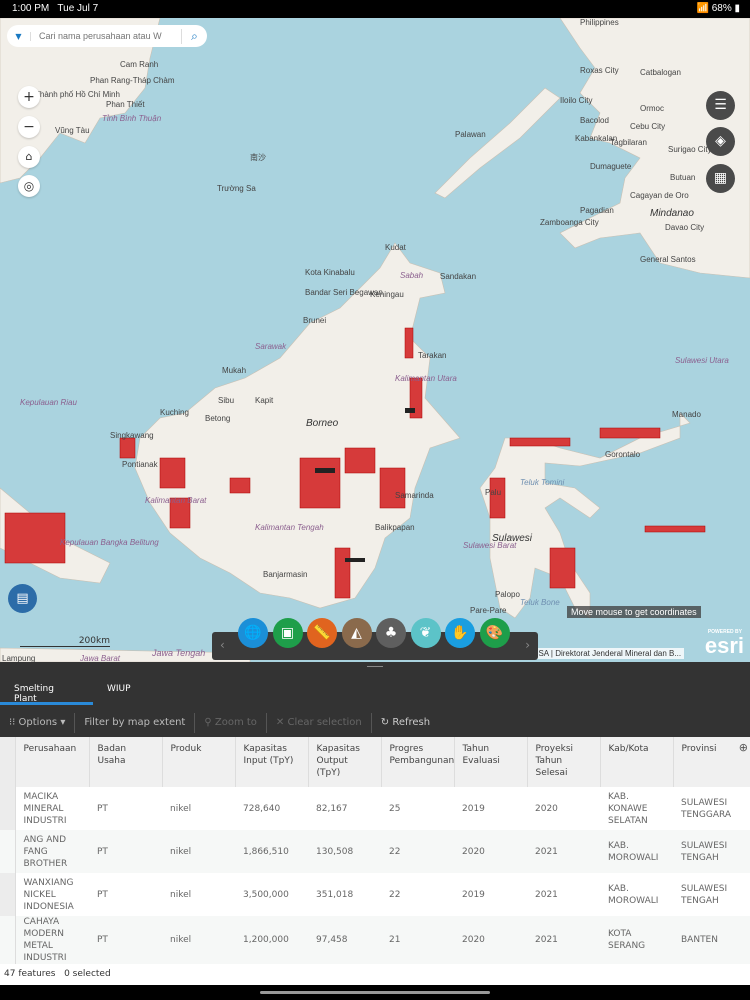  Describe the element at coordinates (52, 762) in the screenshot. I see `column-header: Perusahaan` at that location.